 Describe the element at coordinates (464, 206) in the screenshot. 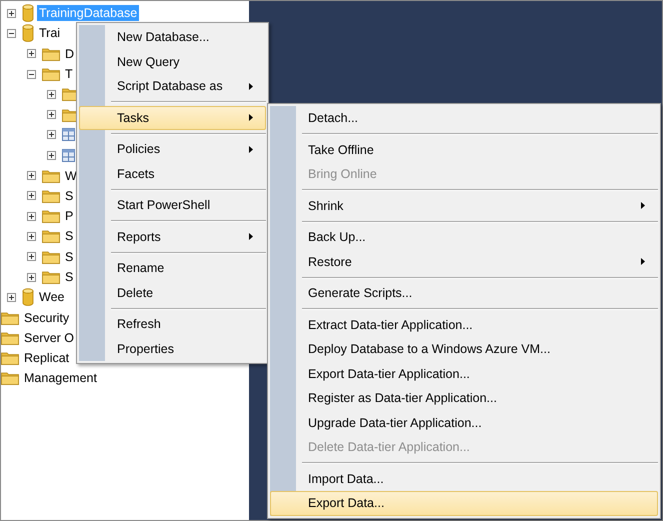

I see `menu-item: Shrink` at that location.